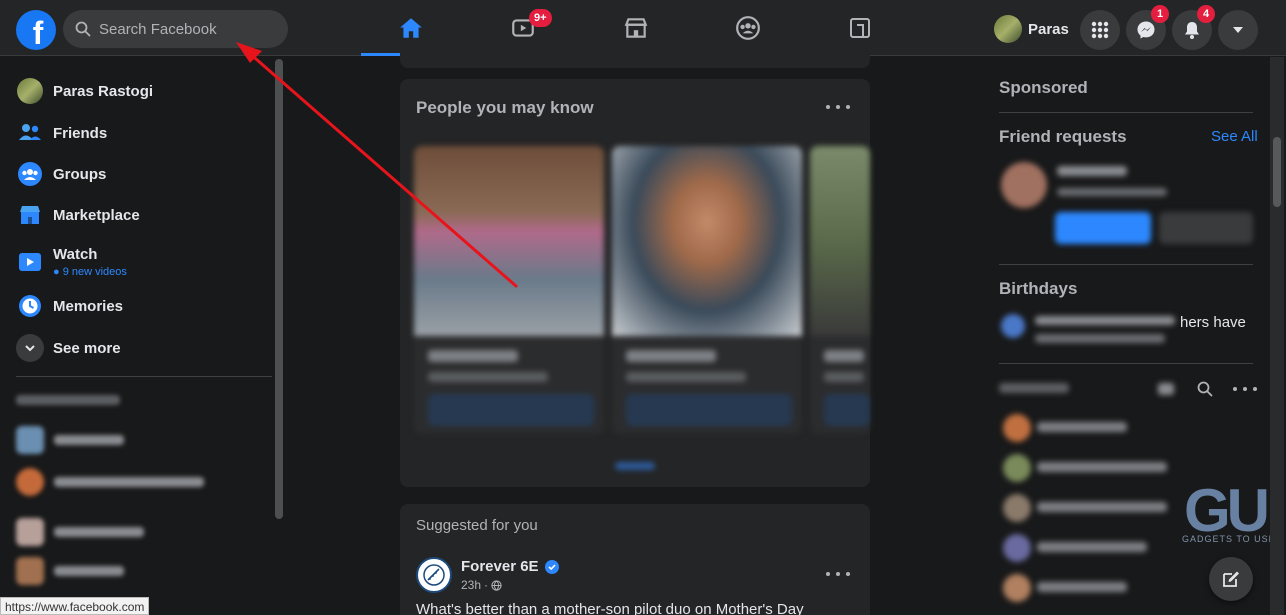  I want to click on bell-icon, so click(1192, 30).